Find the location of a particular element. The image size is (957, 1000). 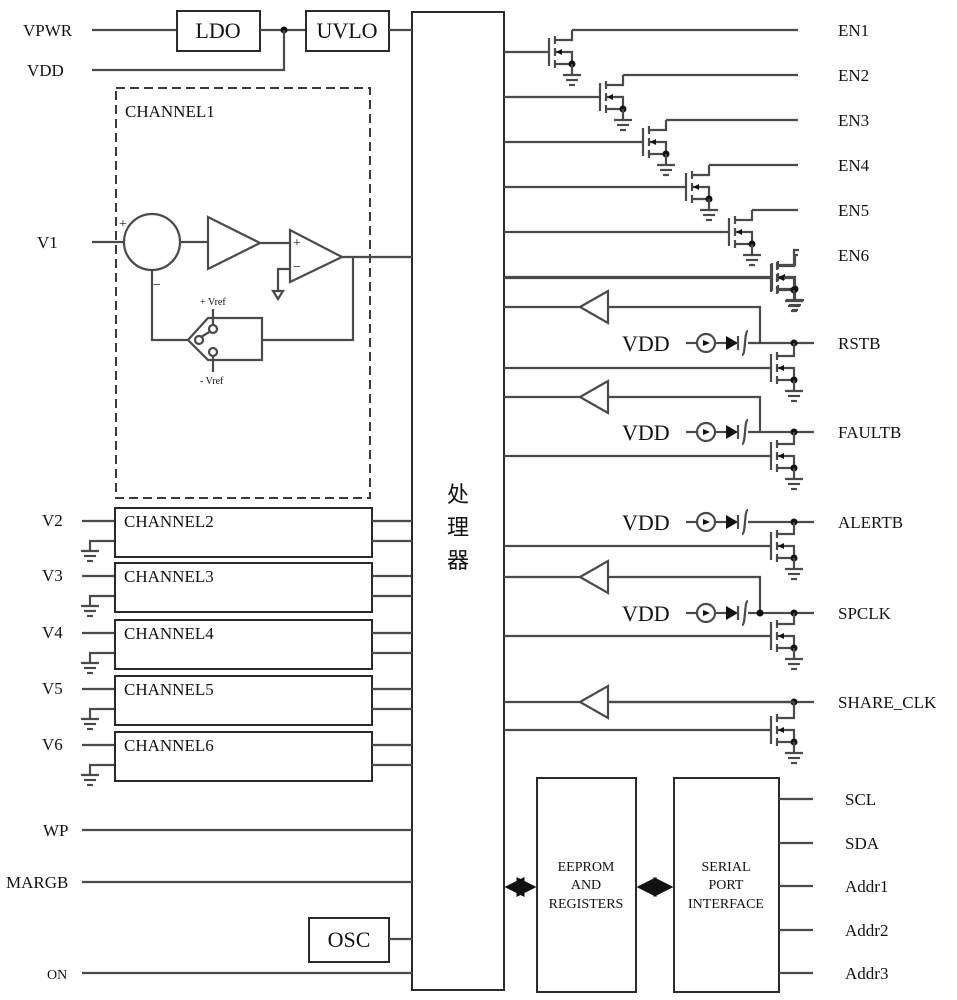

channel-label: CHANNEL6 is located at coordinates (169, 745).